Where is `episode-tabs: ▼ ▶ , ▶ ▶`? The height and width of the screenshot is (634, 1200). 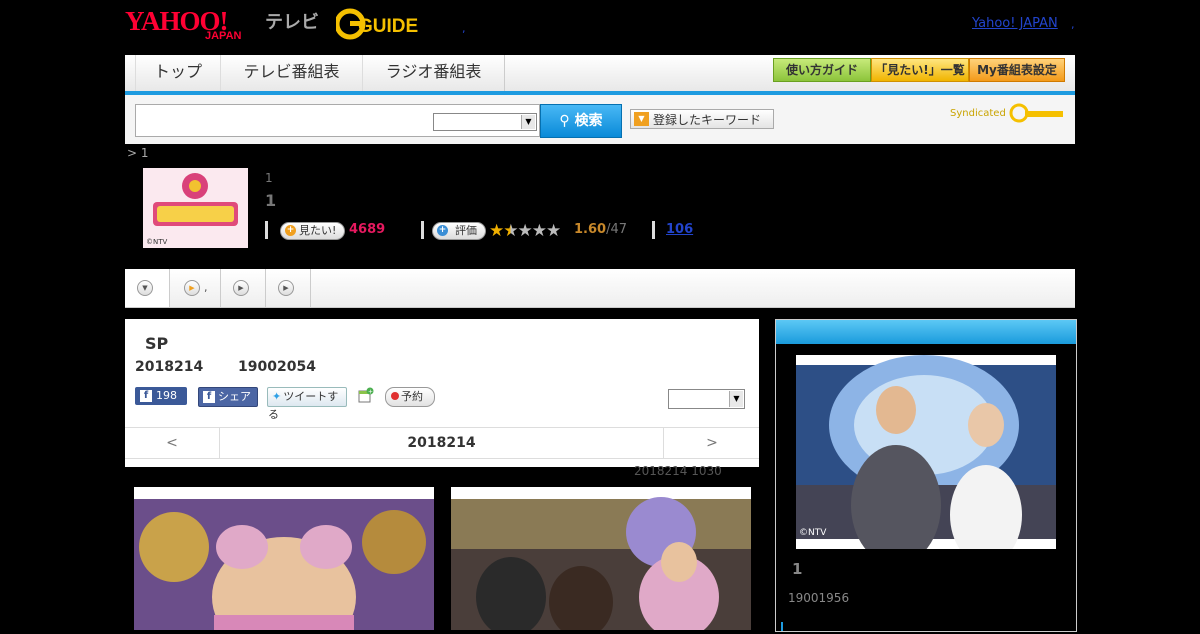 episode-tabs: ▼ ▶ , ▶ ▶ is located at coordinates (600, 288).